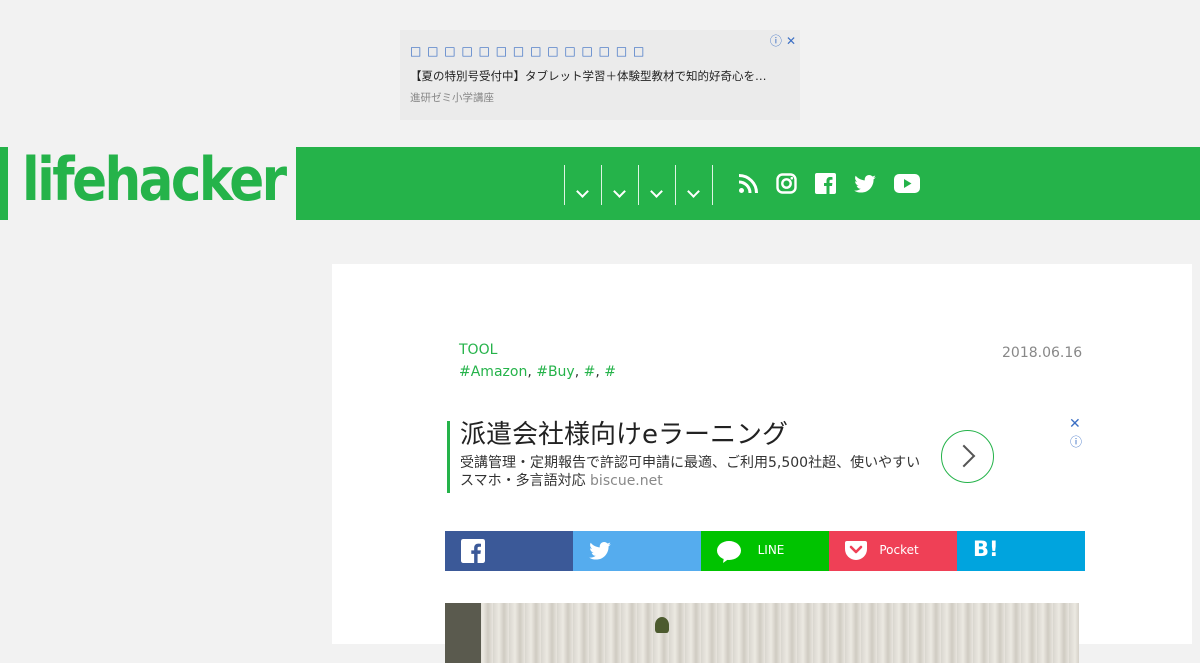 This screenshot has width=1200, height=663. I want to click on inline-ad-headline: 派遣会社様向けeラーニング, so click(773, 435).